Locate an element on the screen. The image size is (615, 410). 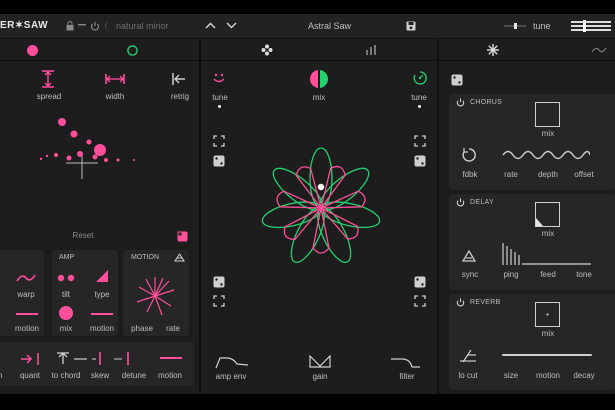
dice-icon-lower is located at coordinates (219, 282).